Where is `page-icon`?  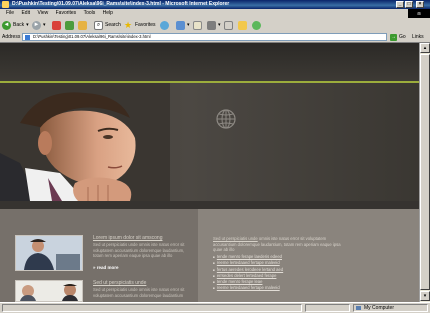 page-icon is located at coordinates (27, 37).